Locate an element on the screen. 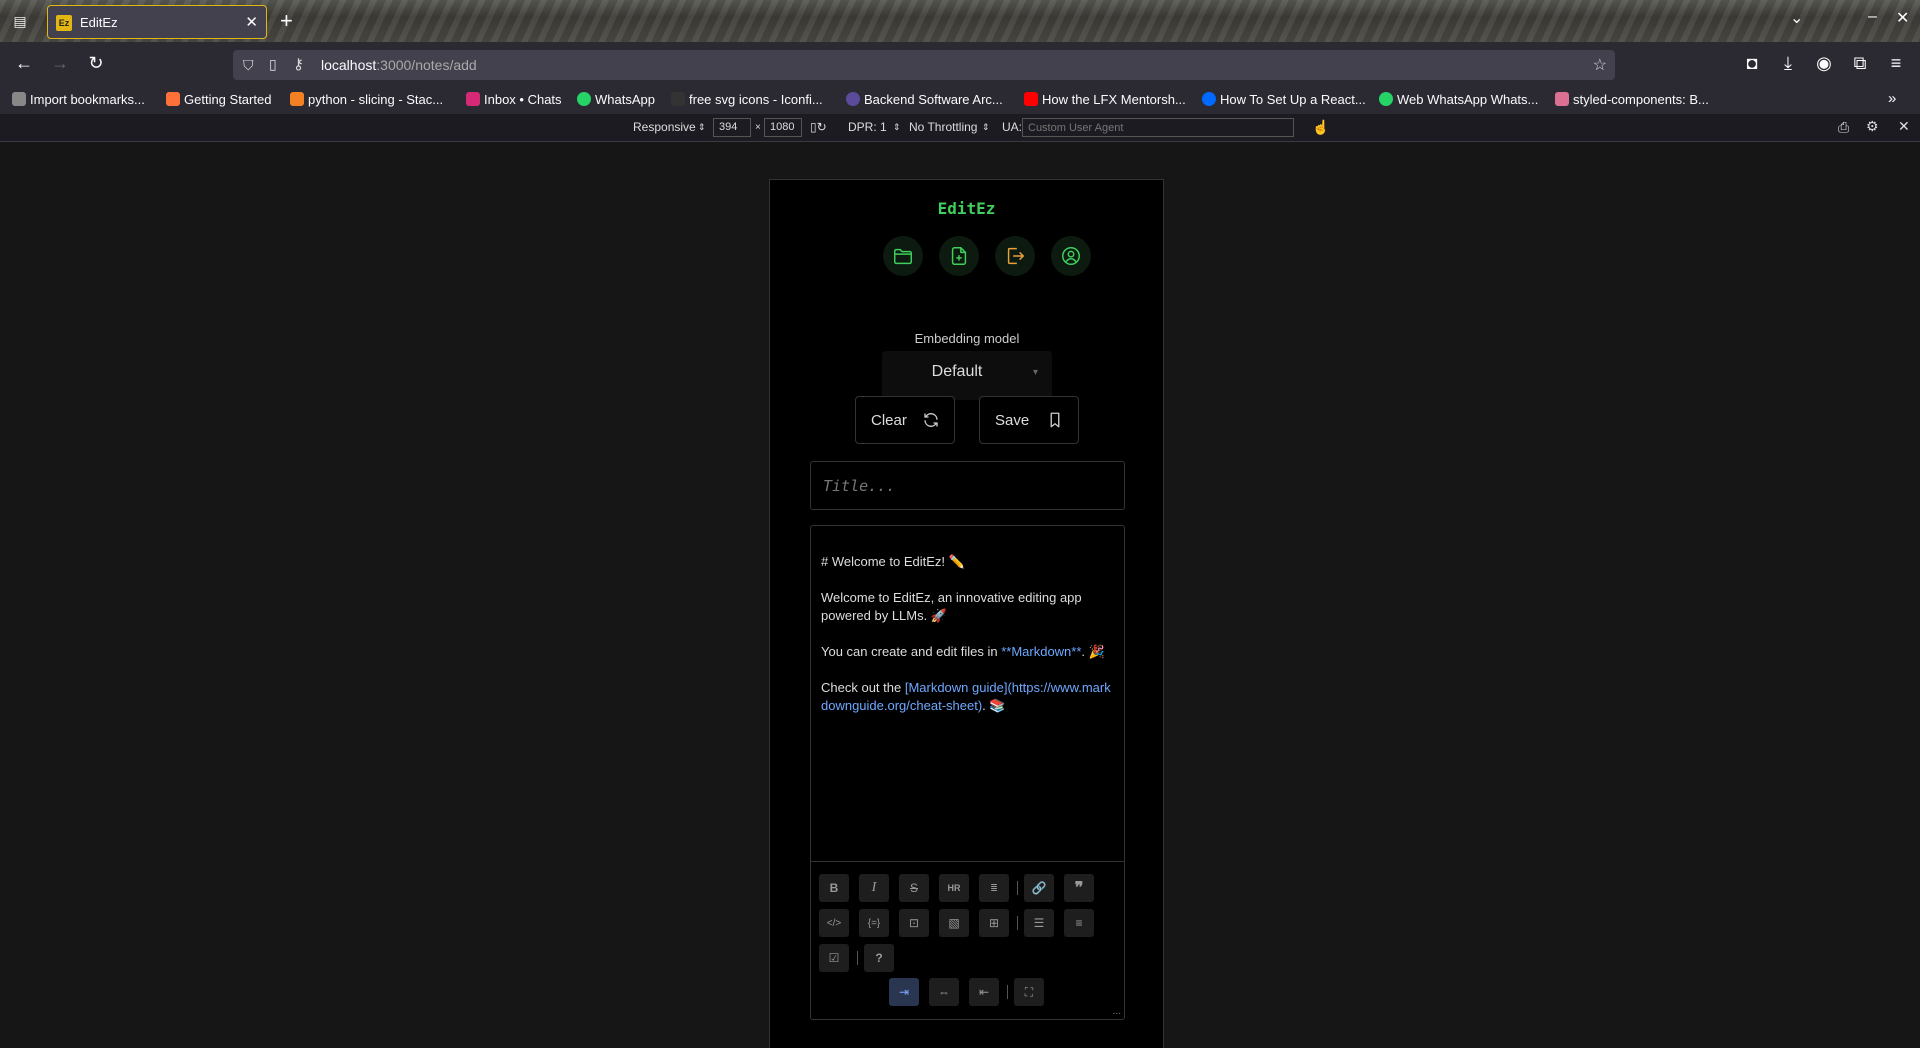  strikethrough-button: S is located at coordinates (914, 888).